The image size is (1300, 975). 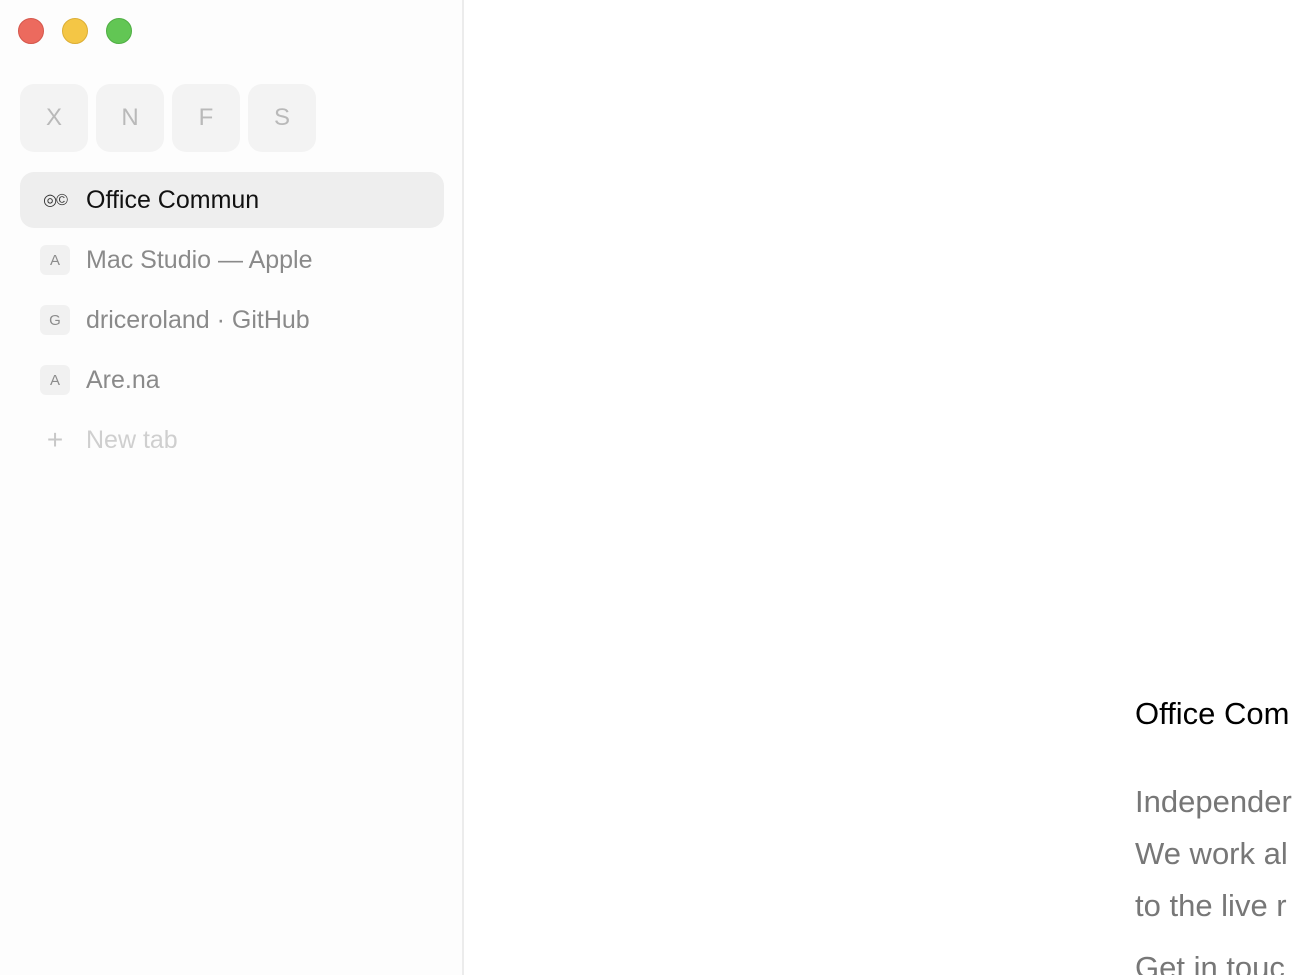 I want to click on pinned-tab-x: X, so click(x=54, y=118).